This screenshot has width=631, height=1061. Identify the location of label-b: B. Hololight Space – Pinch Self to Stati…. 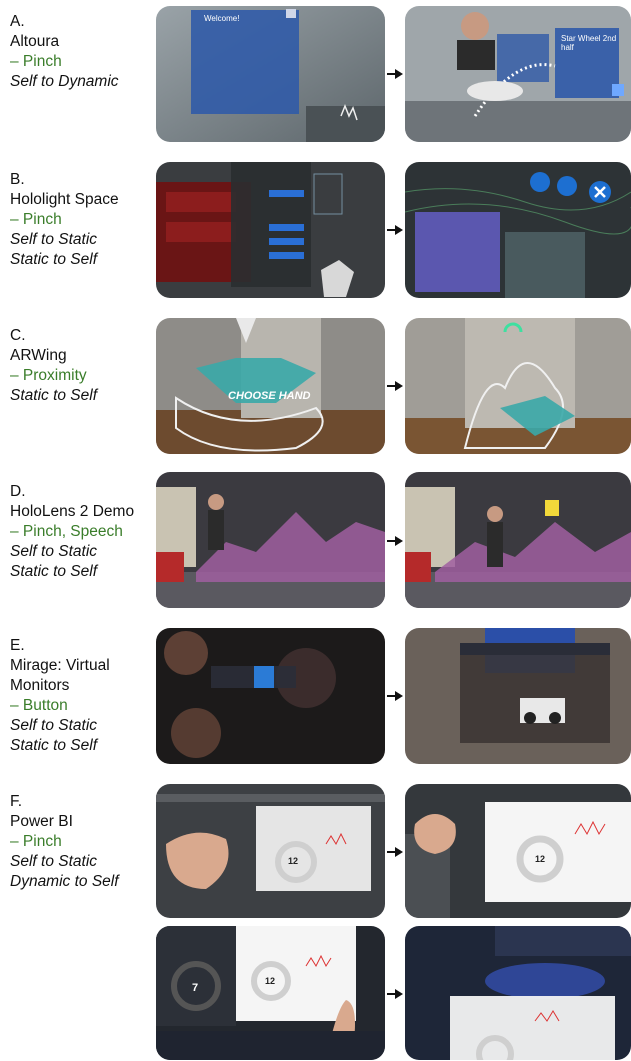
(64, 220).